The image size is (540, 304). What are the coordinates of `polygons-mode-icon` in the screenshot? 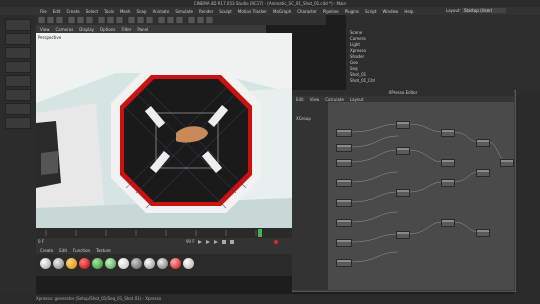 It's located at (18, 95).